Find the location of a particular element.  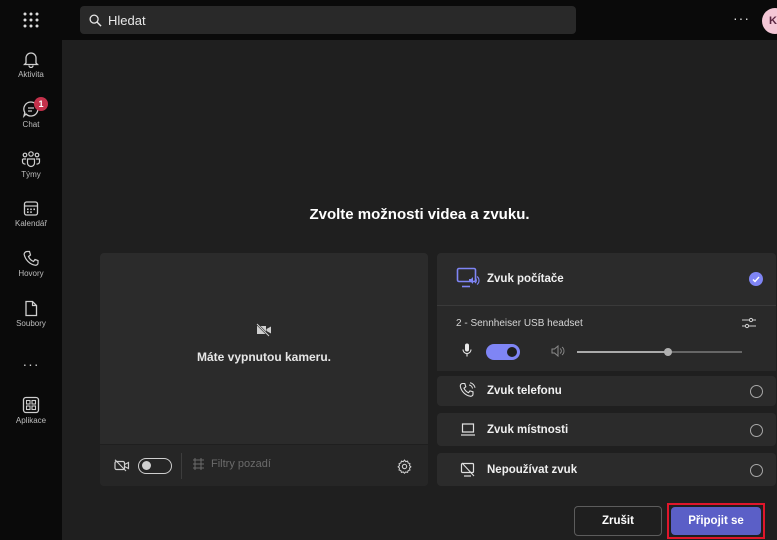

rail-item-calls: Hovory is located at coordinates (31, 274).